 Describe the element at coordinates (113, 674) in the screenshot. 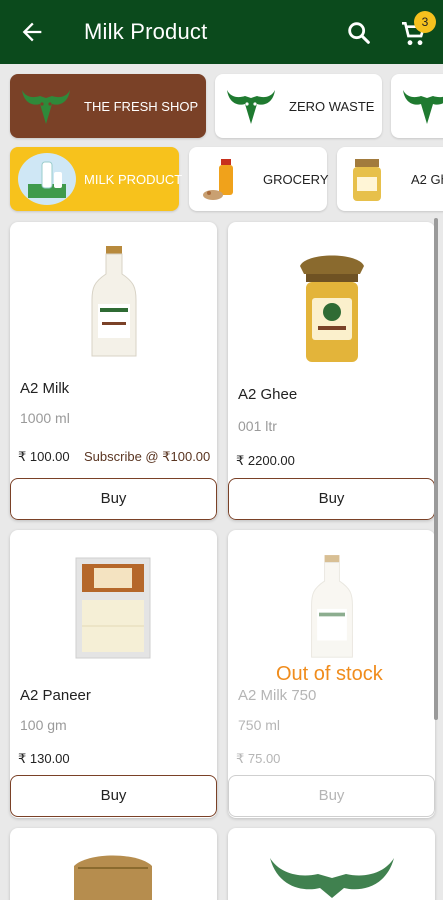

I see `product-card-a2-paneer: A2 Paneer 100 gm ₹ 130.00 Buy` at that location.